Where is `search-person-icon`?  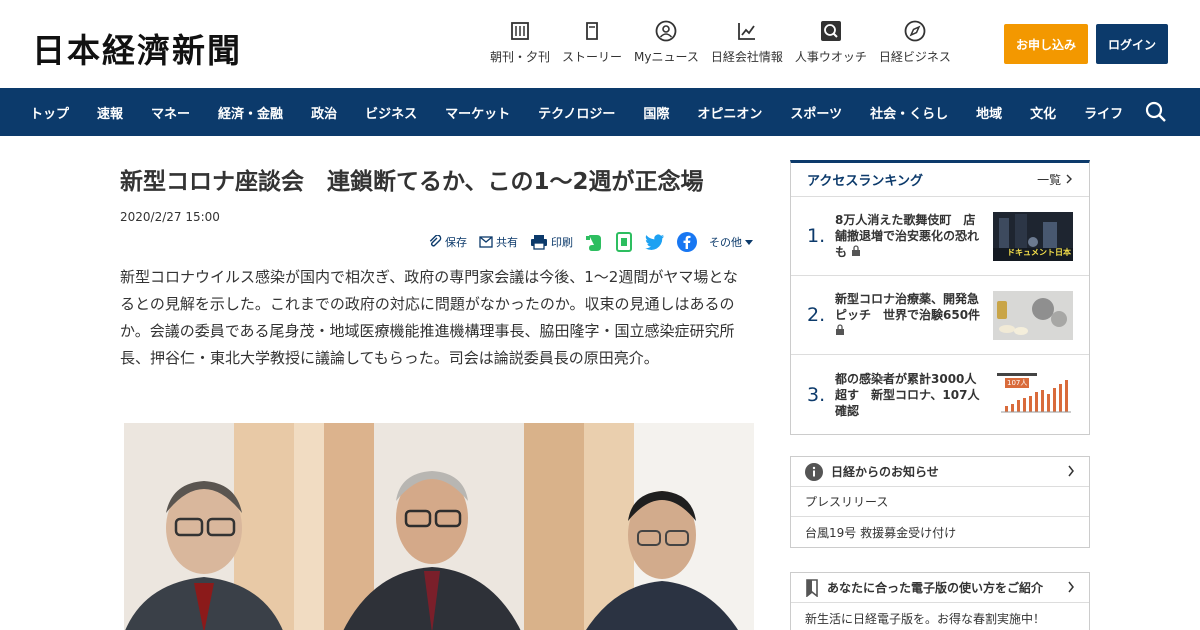
search-person-icon is located at coordinates (831, 31).